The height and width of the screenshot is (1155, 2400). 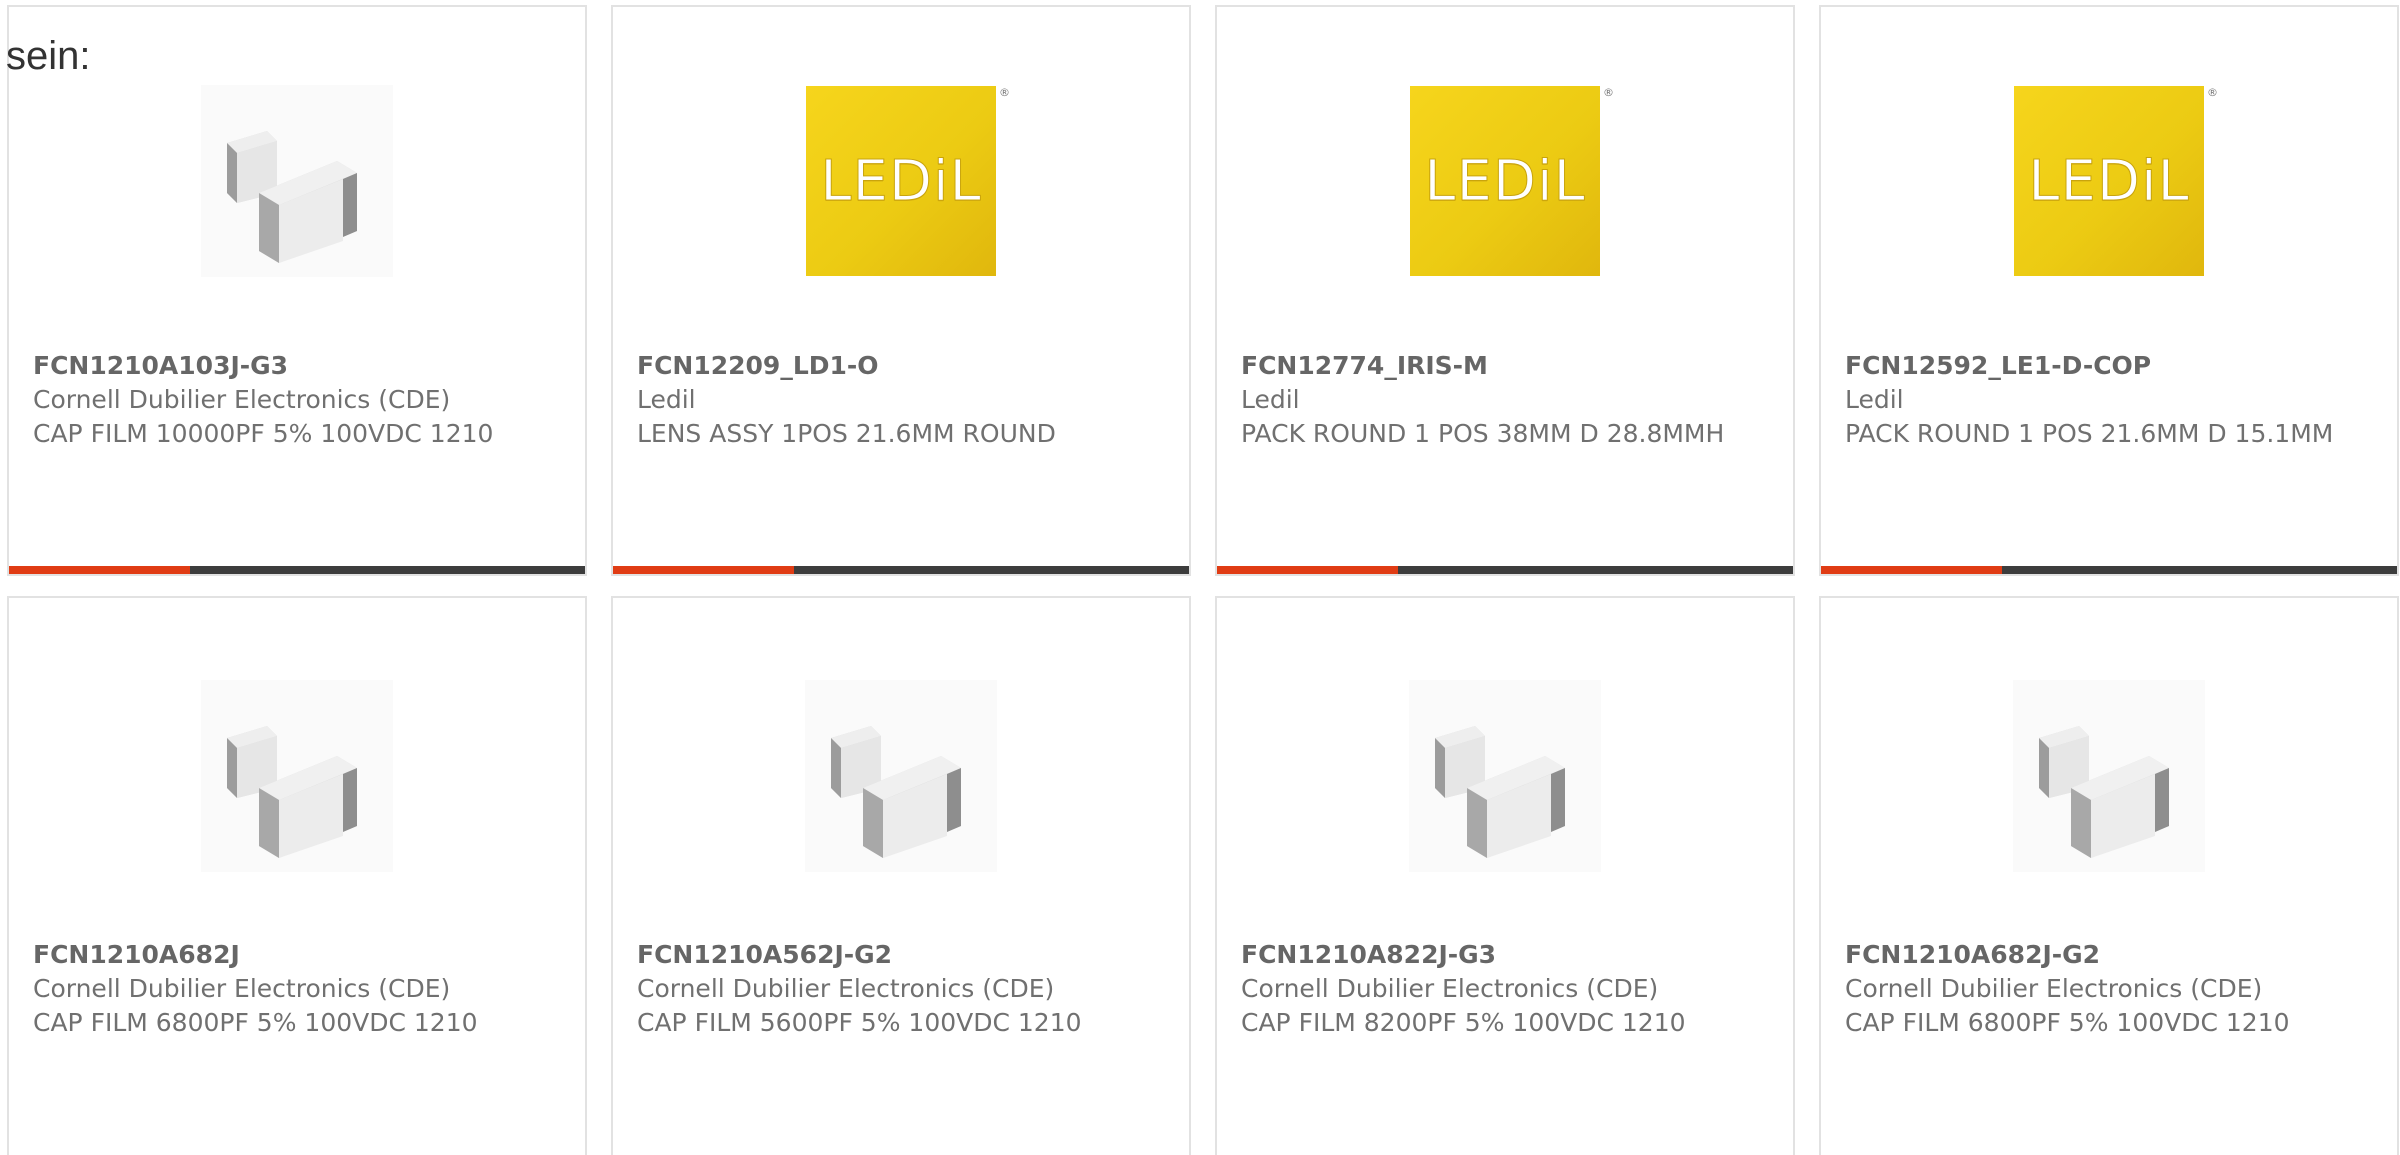 I want to click on part-number: FCN1210A103J-G3, so click(x=297, y=366).